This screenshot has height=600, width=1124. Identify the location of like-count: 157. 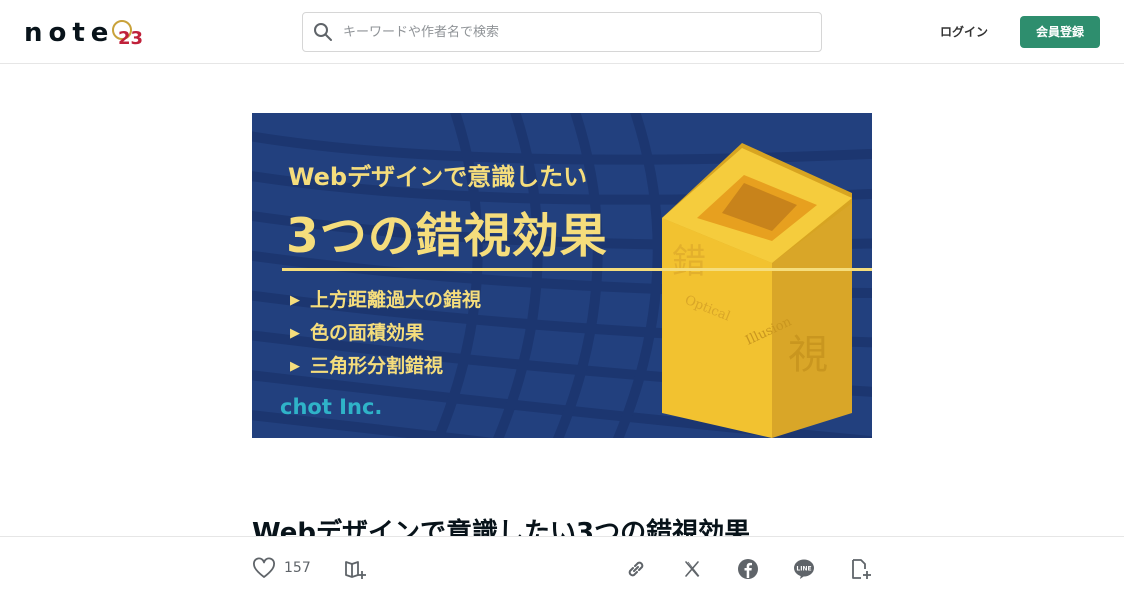
(297, 568).